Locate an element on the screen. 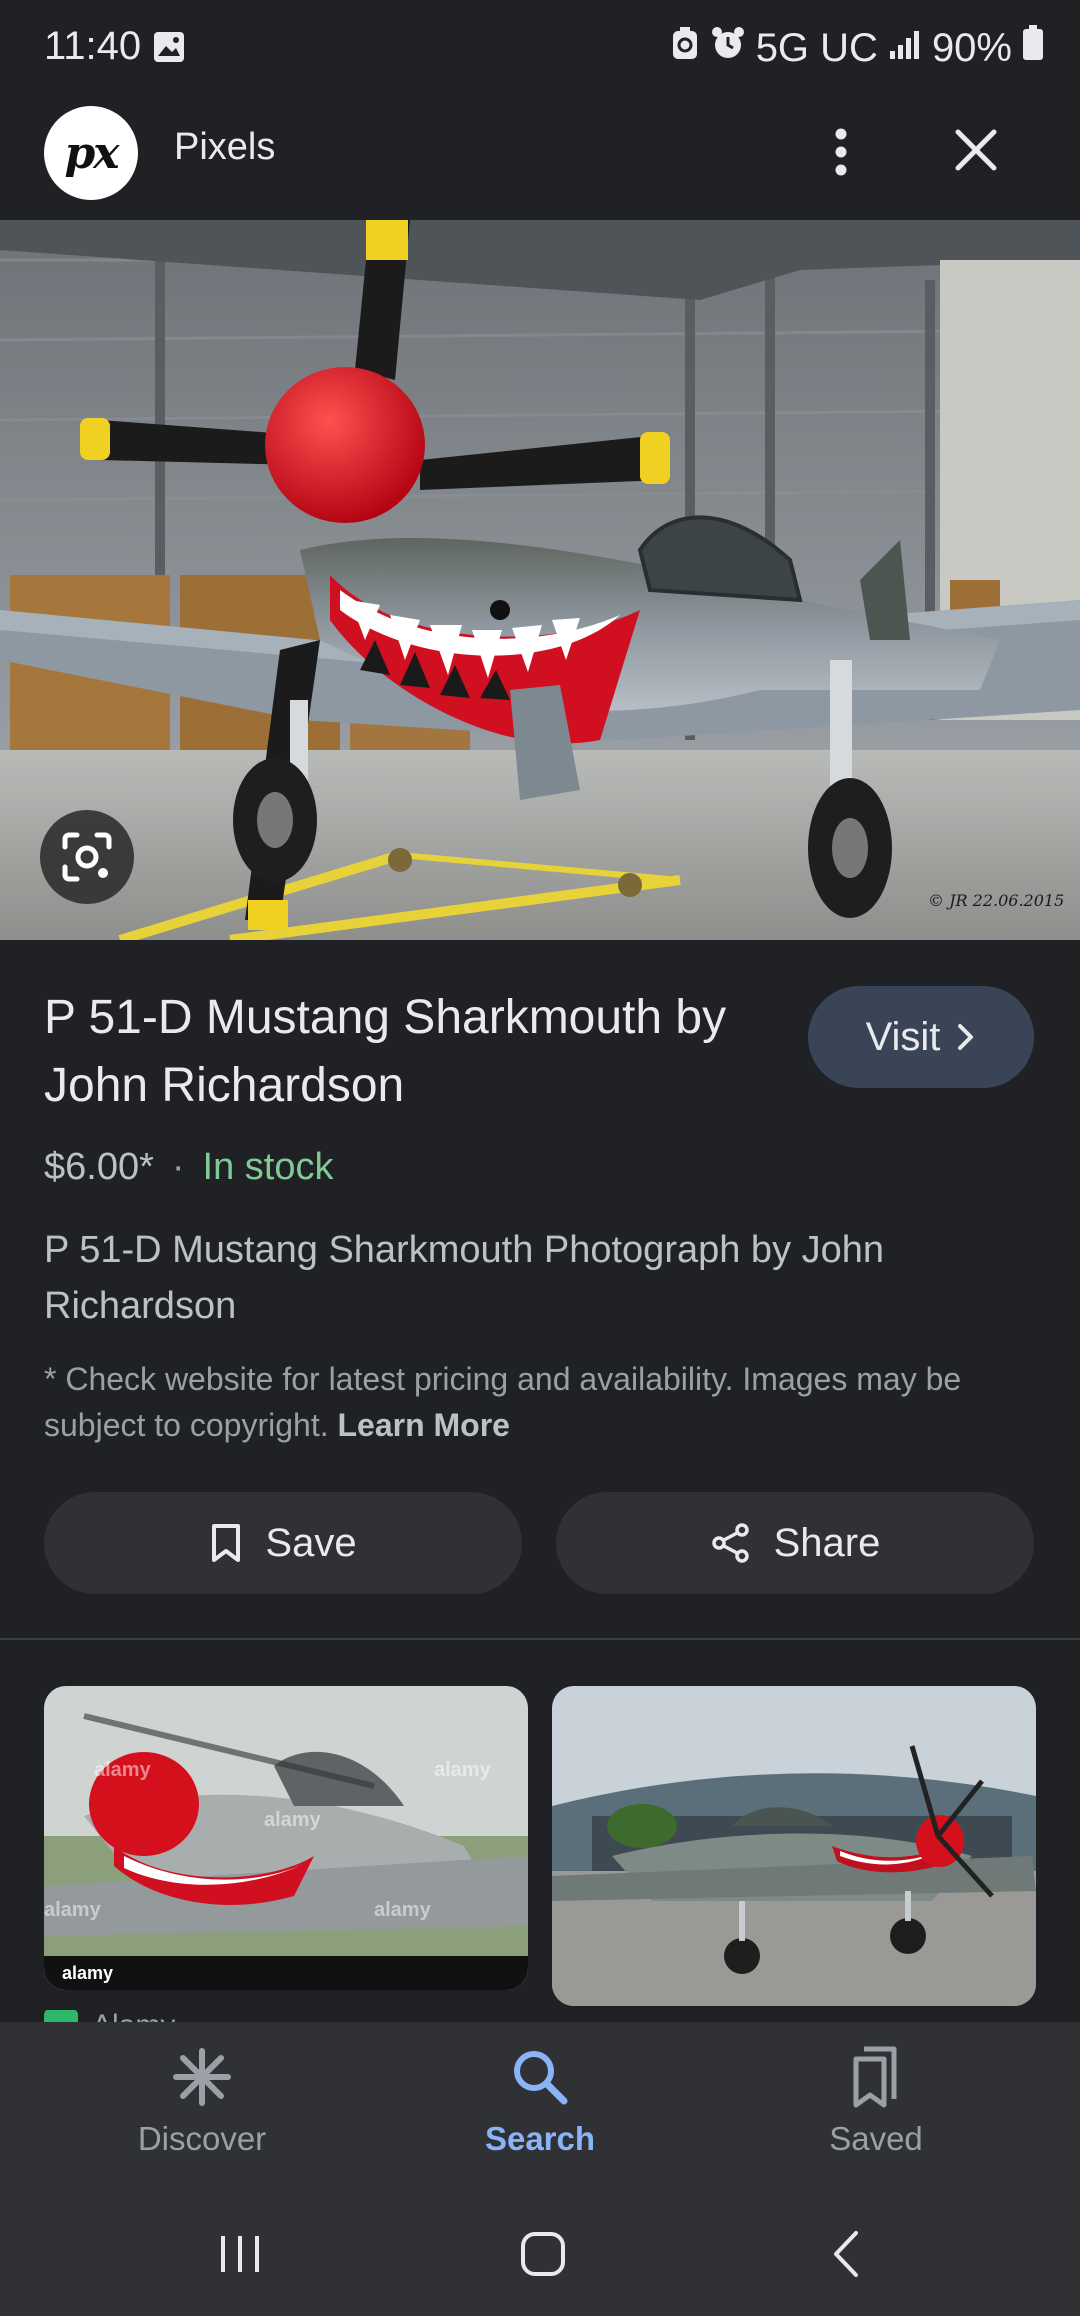 The height and width of the screenshot is (2316, 1080). battery-label: 90% is located at coordinates (971, 47).